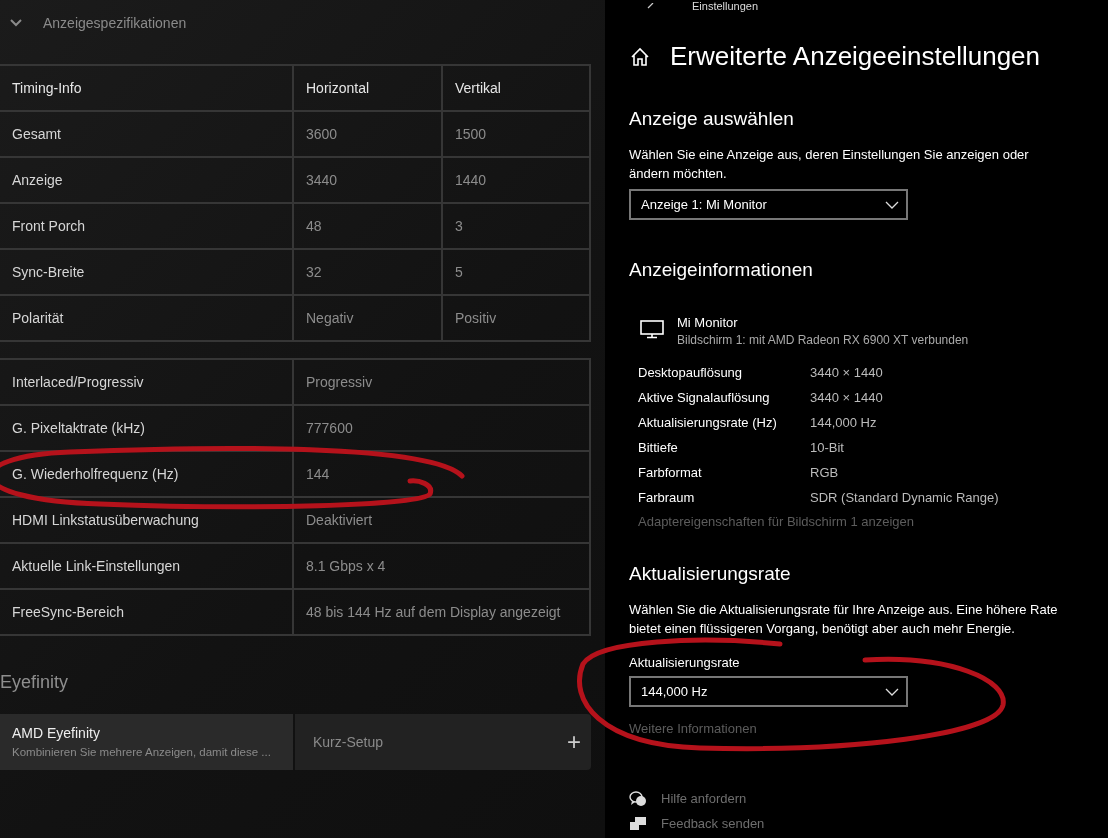 This screenshot has width=1108, height=838. What do you see at coordinates (441, 382) in the screenshot?
I see `table-cell: Progressiv` at bounding box center [441, 382].